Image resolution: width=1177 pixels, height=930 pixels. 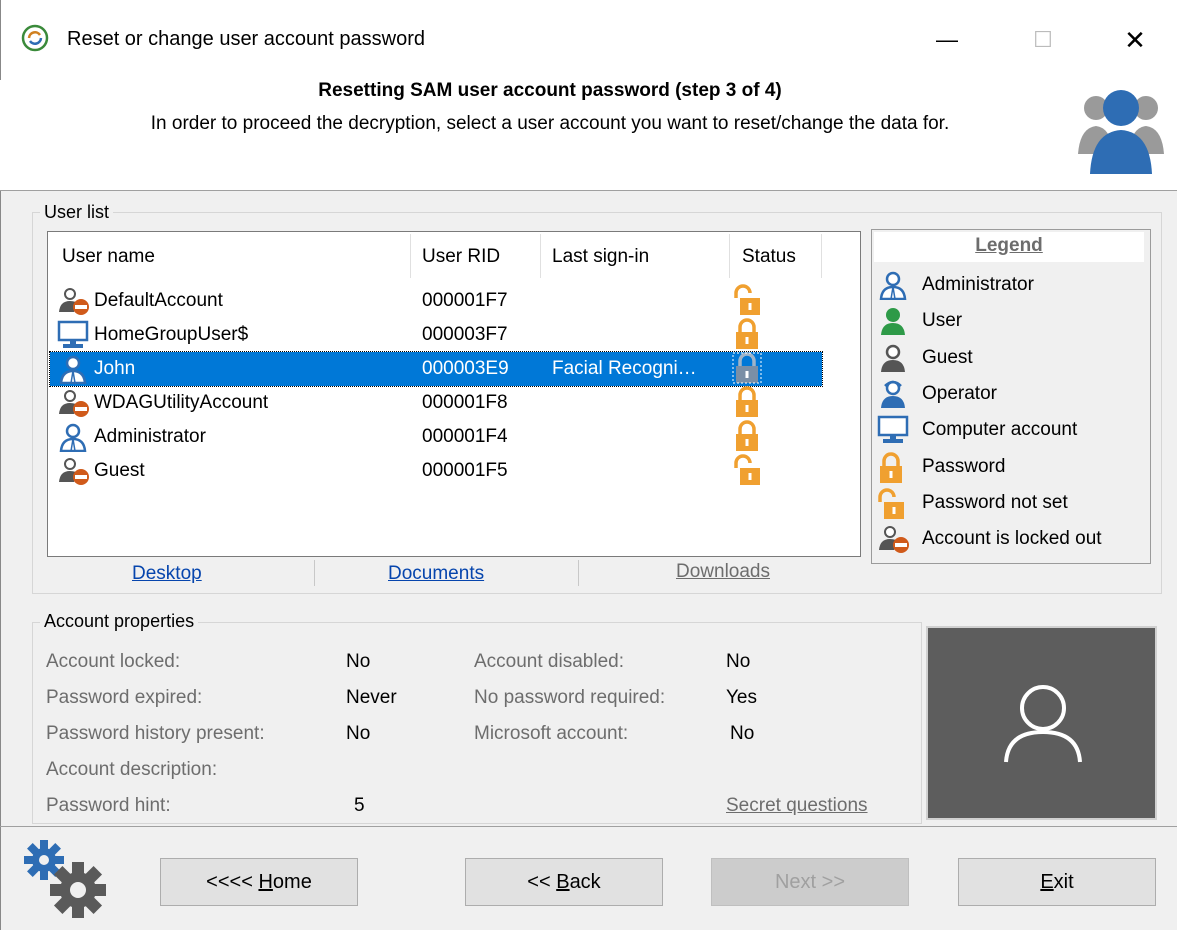 What do you see at coordinates (893, 286) in the screenshot?
I see `administrator-icon` at bounding box center [893, 286].